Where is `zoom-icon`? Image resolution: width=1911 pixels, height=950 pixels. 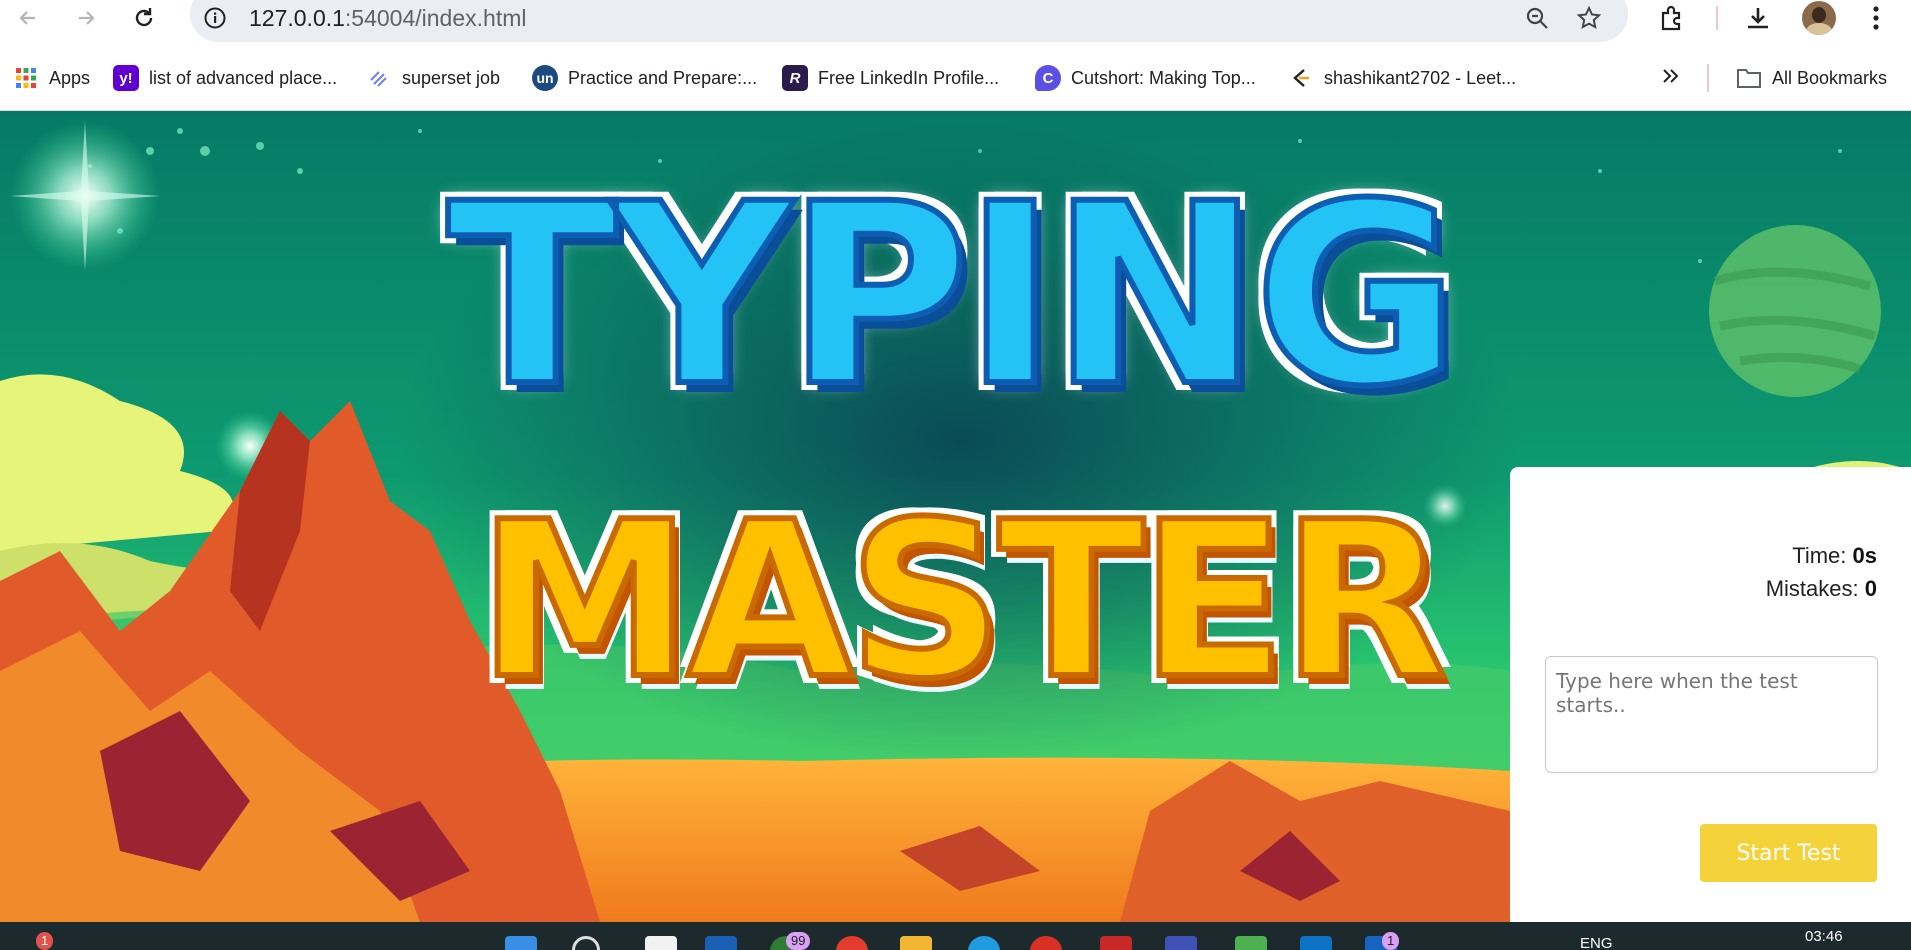 zoom-icon is located at coordinates (1537, 18).